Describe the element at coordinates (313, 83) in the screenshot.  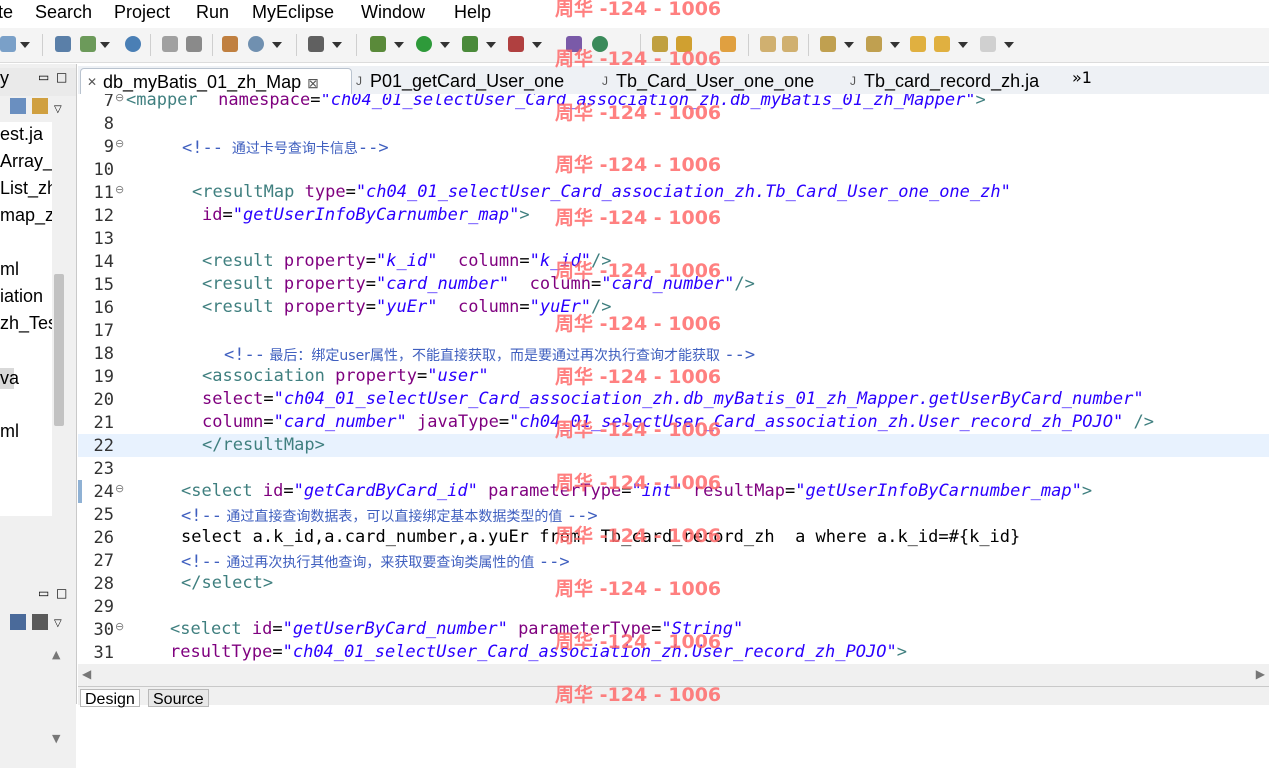
I see `close-icon: ⊠` at that location.